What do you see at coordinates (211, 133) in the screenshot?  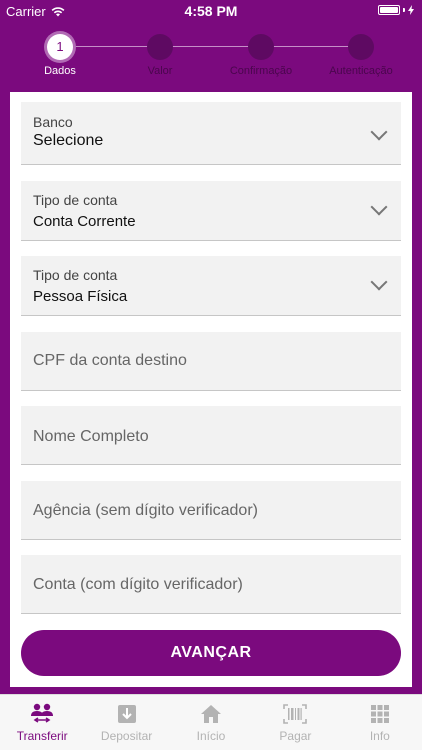 I see `banco-select: Banco Selecione` at bounding box center [211, 133].